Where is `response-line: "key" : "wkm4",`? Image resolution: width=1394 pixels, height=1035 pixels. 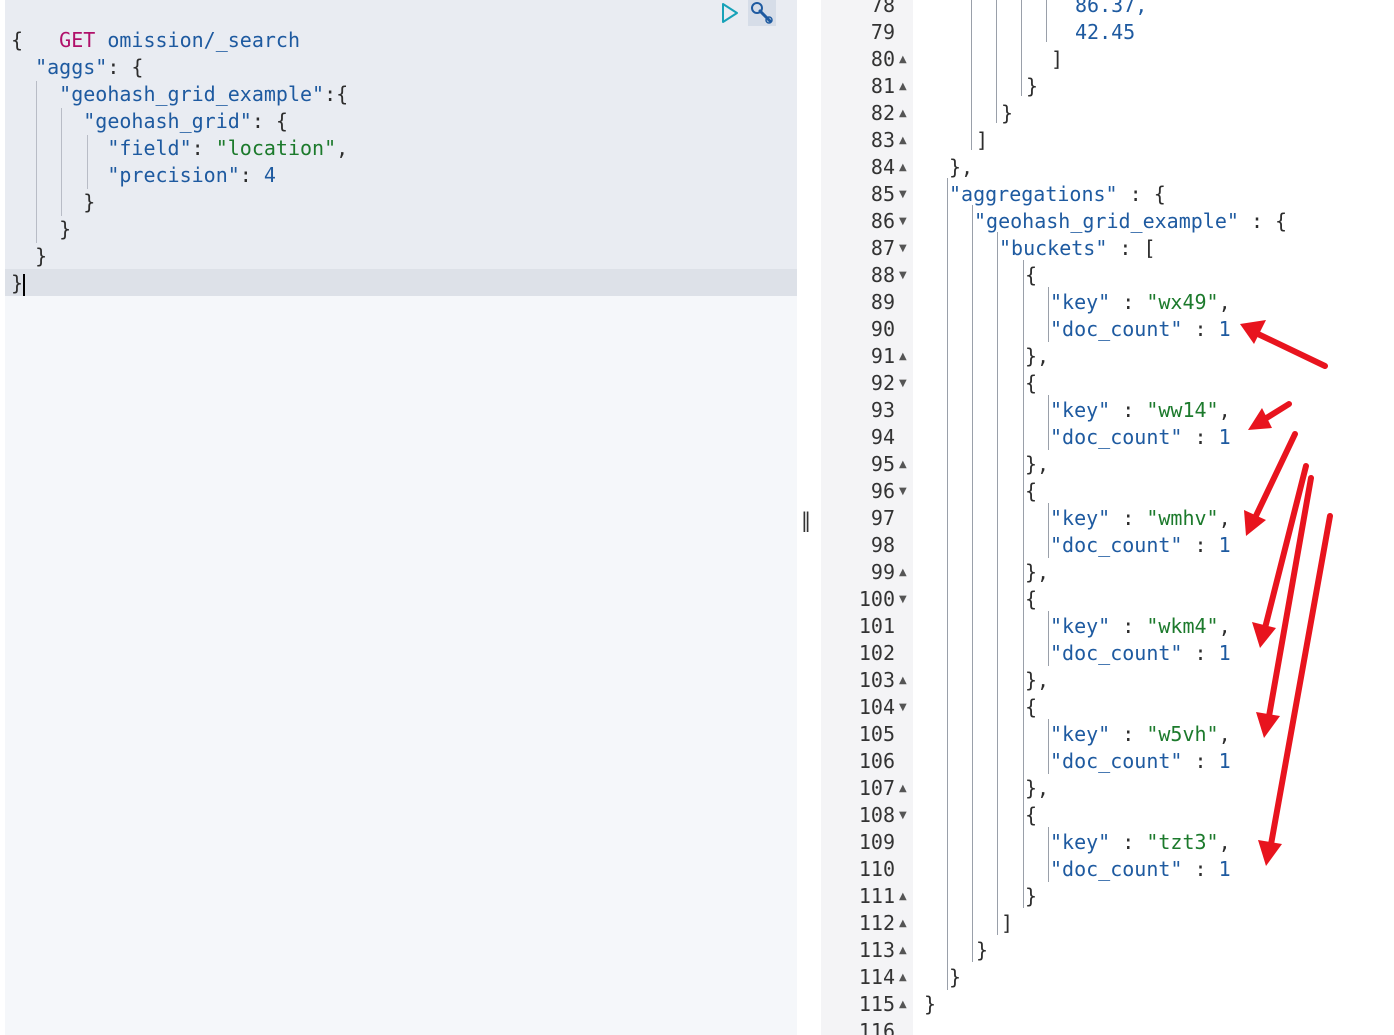 response-line: "key" : "wkm4", is located at coordinates (1140, 626).